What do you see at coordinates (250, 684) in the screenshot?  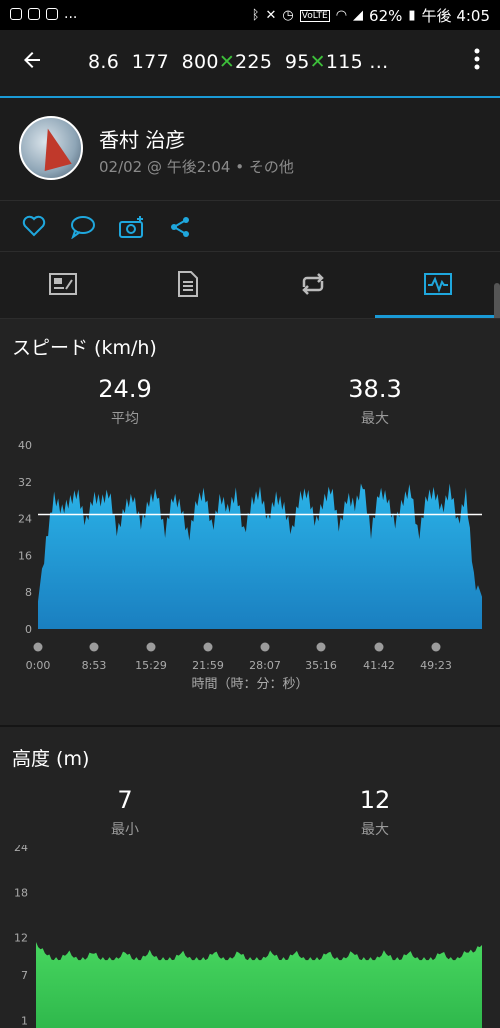 I see `speed-x-axis-title: 時間（時：分：秒）` at bounding box center [250, 684].